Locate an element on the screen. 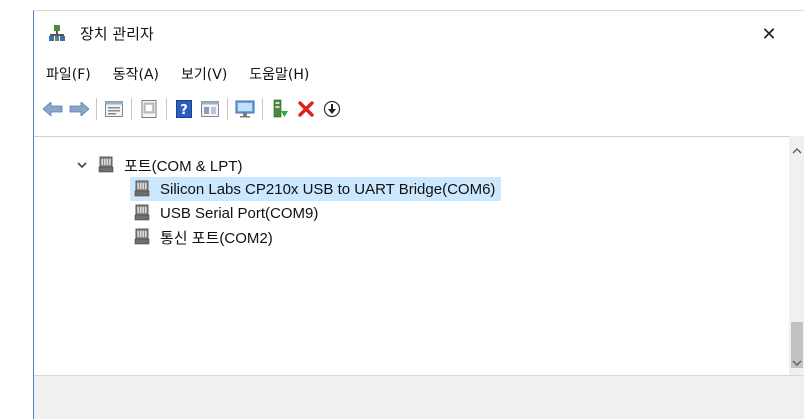 The height and width of the screenshot is (419, 804). update-driver-icon is located at coordinates (280, 108).